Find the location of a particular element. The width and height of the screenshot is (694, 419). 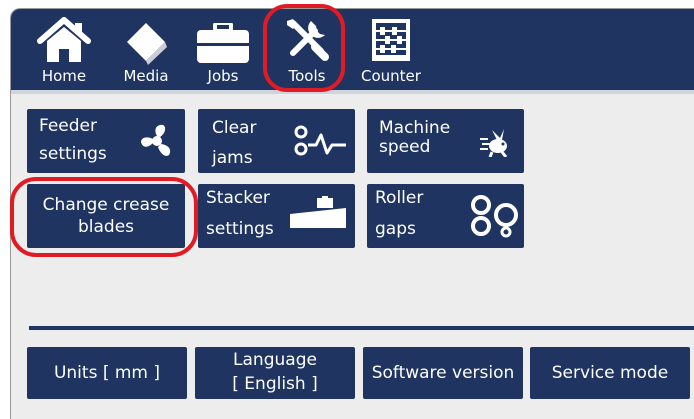

service-mode-button: Service mode is located at coordinates (610, 373).